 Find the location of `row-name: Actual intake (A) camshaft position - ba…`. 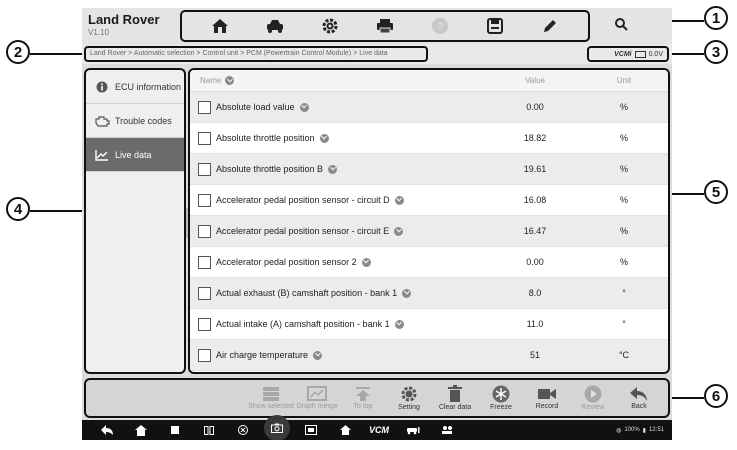

row-name: Actual intake (A) camshaft position - ba… is located at coordinates (303, 324).